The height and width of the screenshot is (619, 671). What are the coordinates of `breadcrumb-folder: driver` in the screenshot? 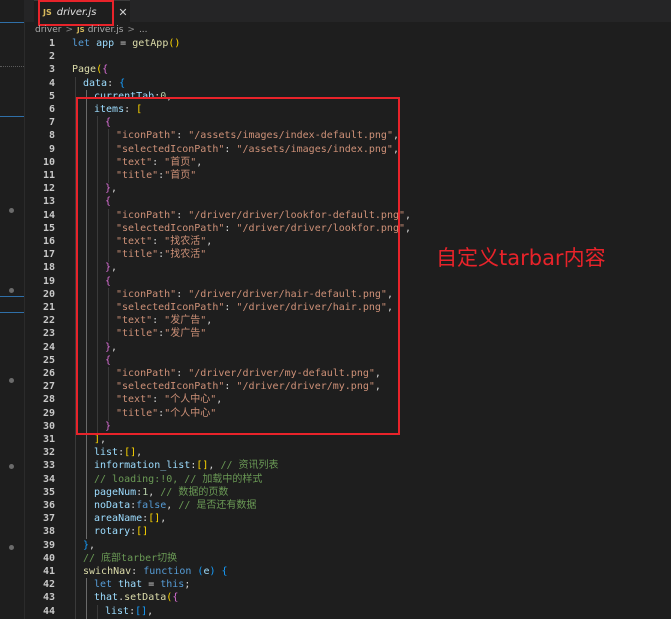 It's located at (48, 30).